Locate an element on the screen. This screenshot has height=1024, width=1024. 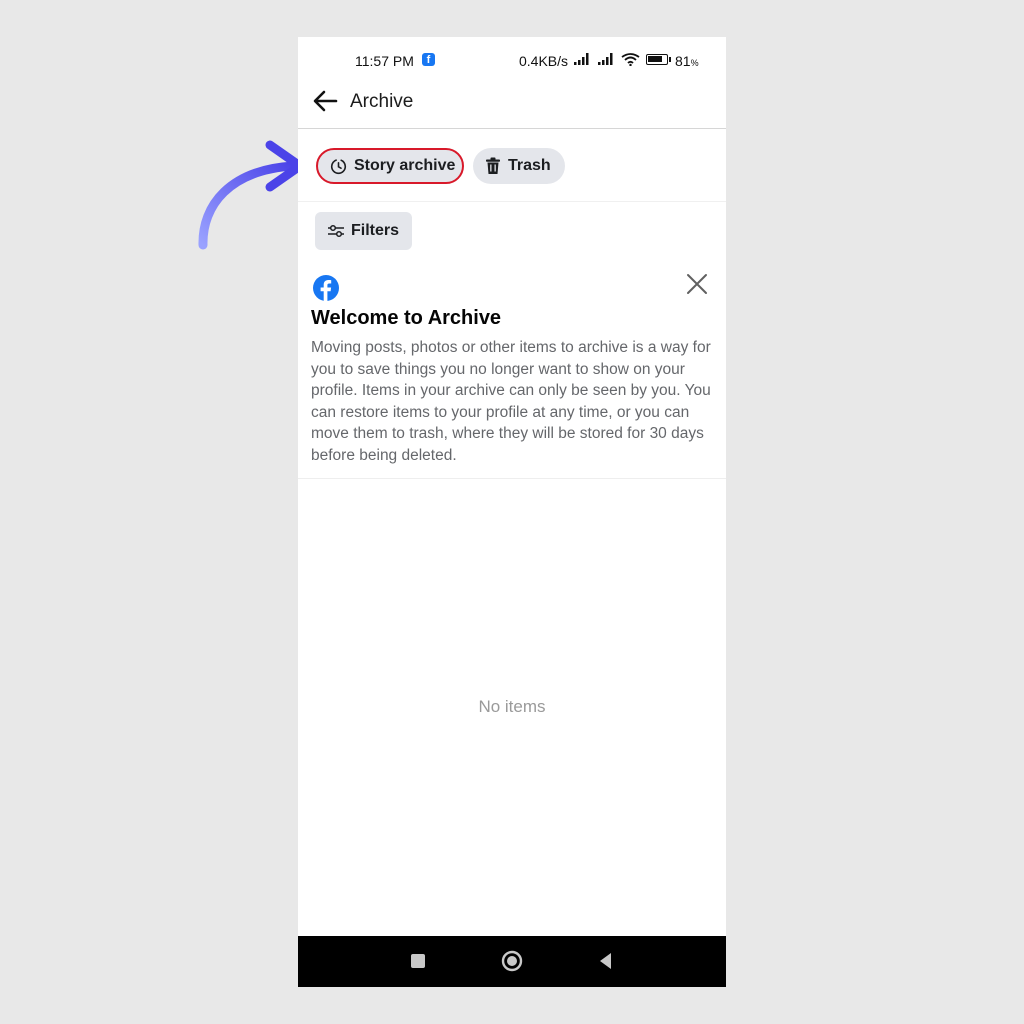
status-bar: 11:57 PM f 0.4KB/s 81% is located at coordinates (512, 60).